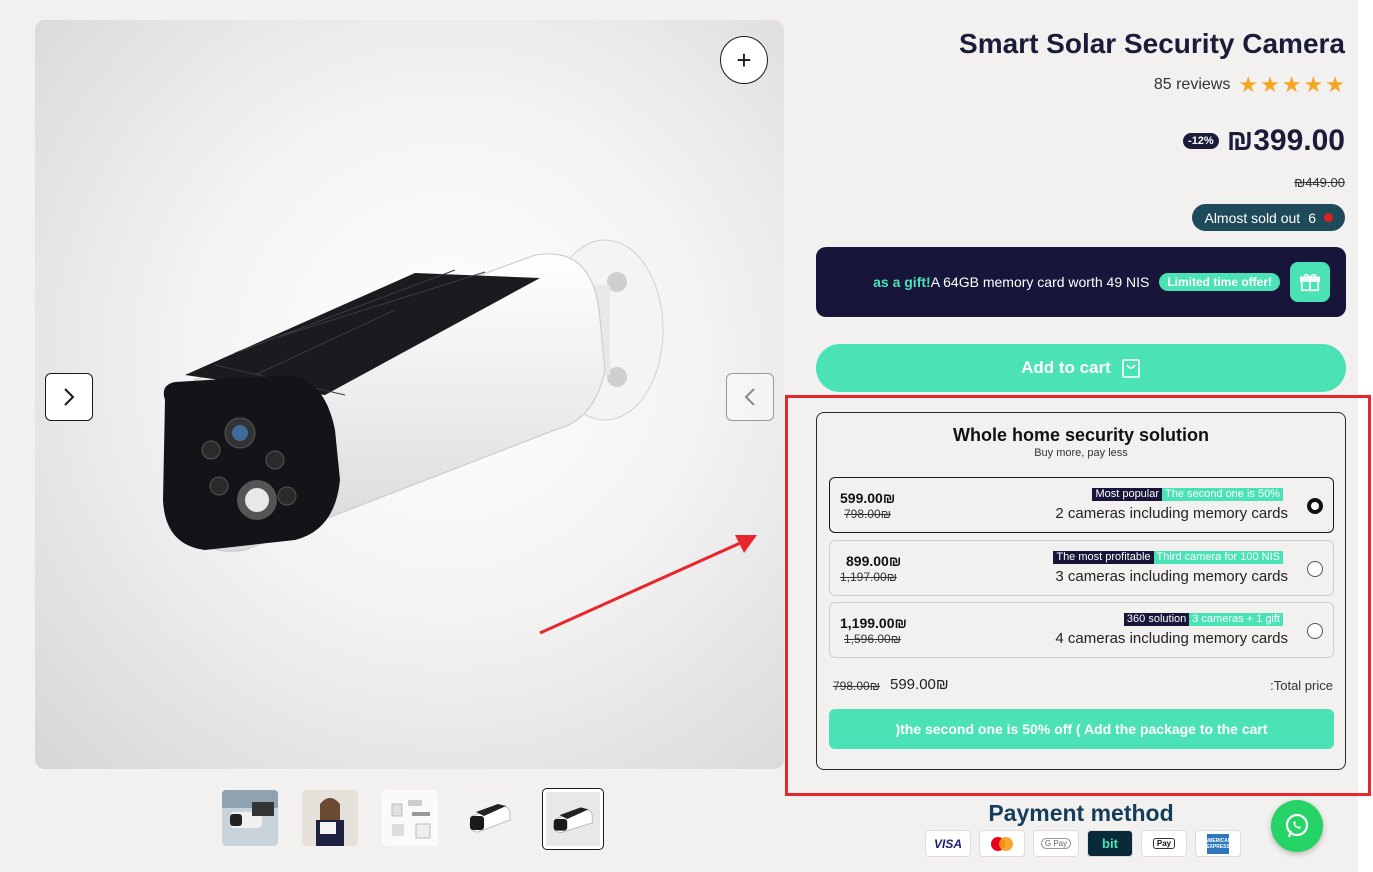 The width and height of the screenshot is (1373, 872). What do you see at coordinates (872, 639) in the screenshot?
I see `option-old-price: 1,596.00₪` at bounding box center [872, 639].